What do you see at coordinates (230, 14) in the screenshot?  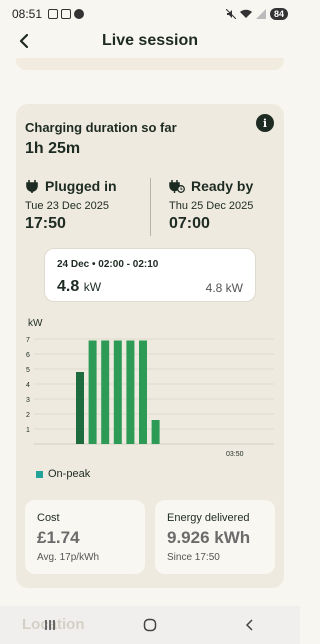 I see `mute-icon` at bounding box center [230, 14].